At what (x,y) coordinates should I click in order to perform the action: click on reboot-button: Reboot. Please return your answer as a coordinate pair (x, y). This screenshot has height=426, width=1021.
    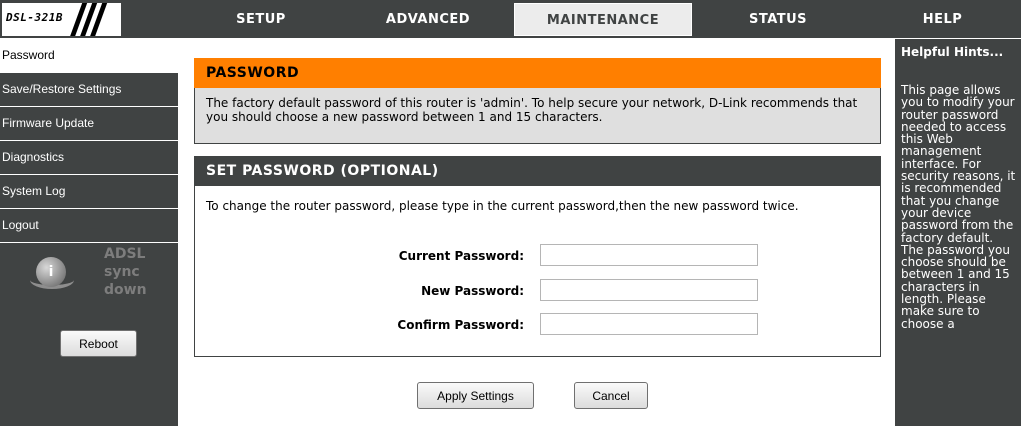
    Looking at the image, I should click on (98, 343).